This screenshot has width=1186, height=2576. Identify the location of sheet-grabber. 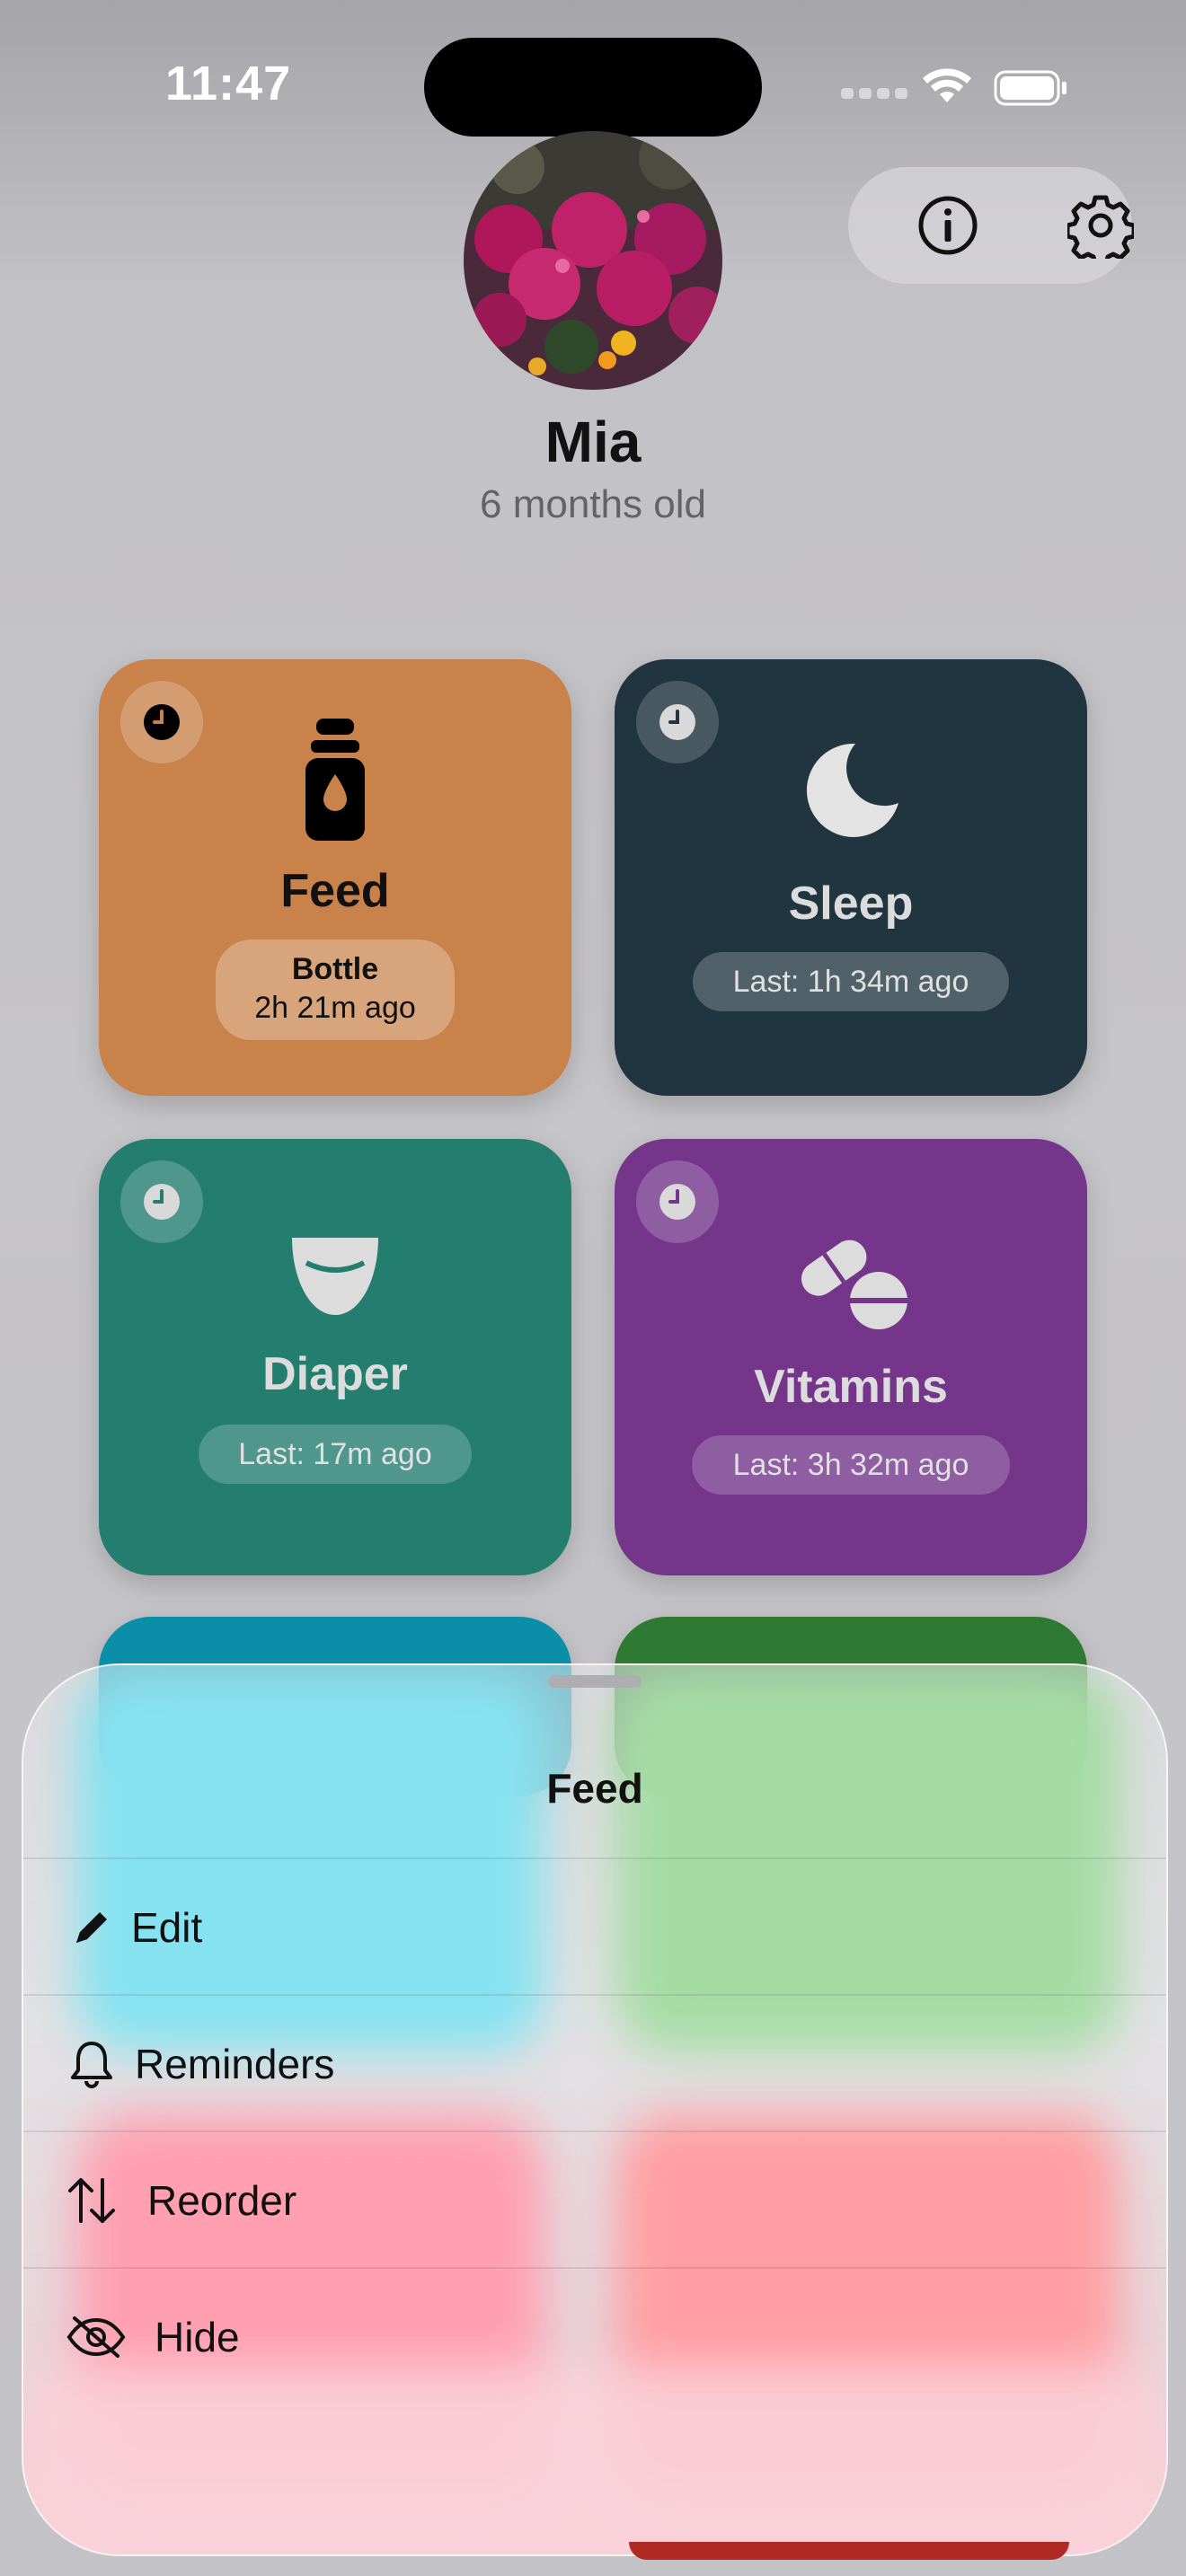
(595, 1681).